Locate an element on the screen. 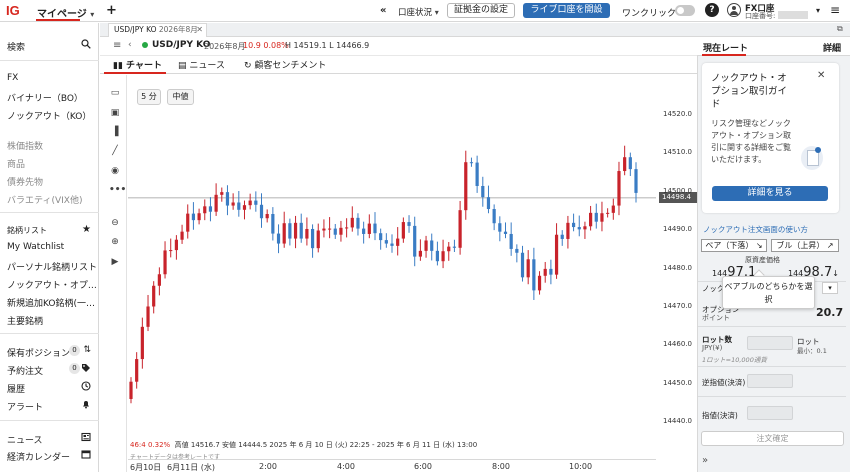 The width and height of the screenshot is (850, 472). sidebar-item-fx: FX is located at coordinates (12, 78).